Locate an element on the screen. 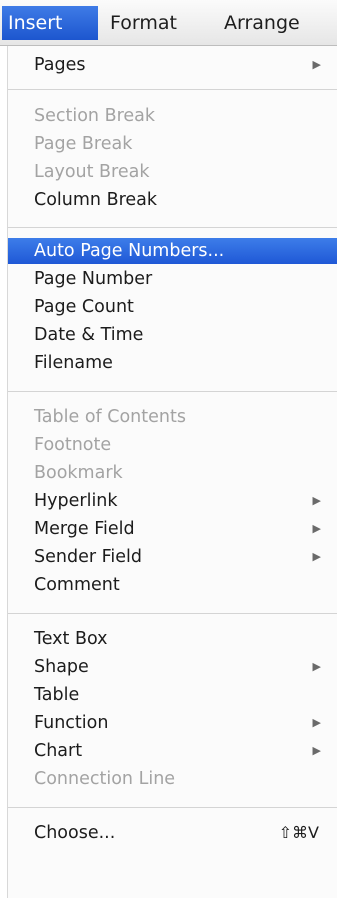 The width and height of the screenshot is (337, 898). menu-item-label: Filename is located at coordinates (73, 363).